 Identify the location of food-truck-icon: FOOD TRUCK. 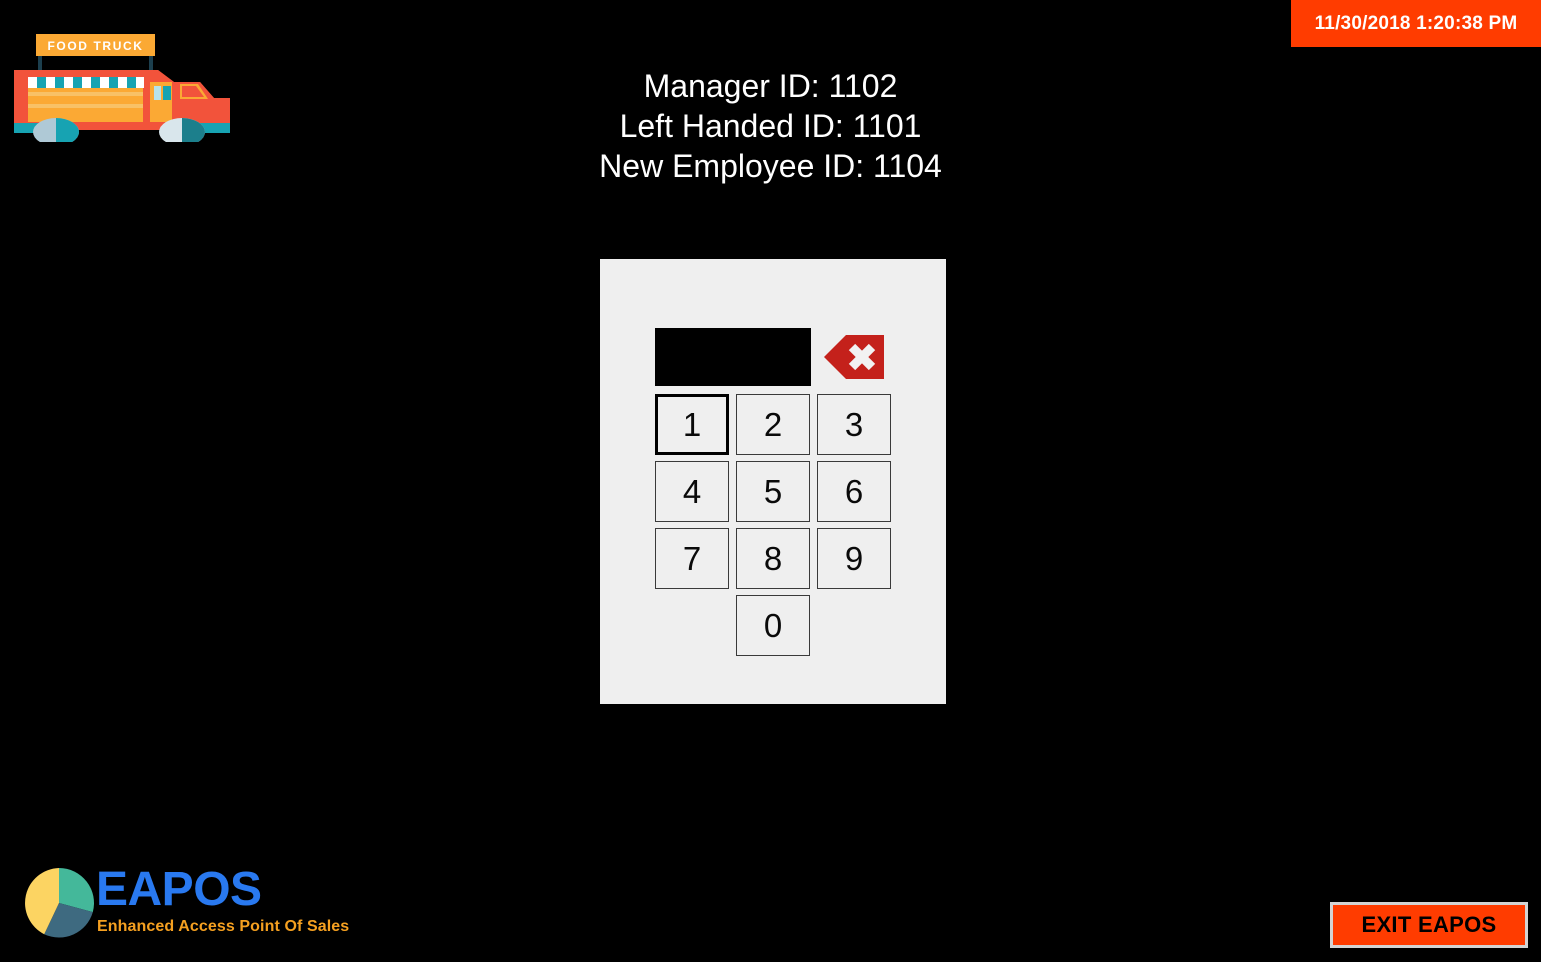
(124, 84).